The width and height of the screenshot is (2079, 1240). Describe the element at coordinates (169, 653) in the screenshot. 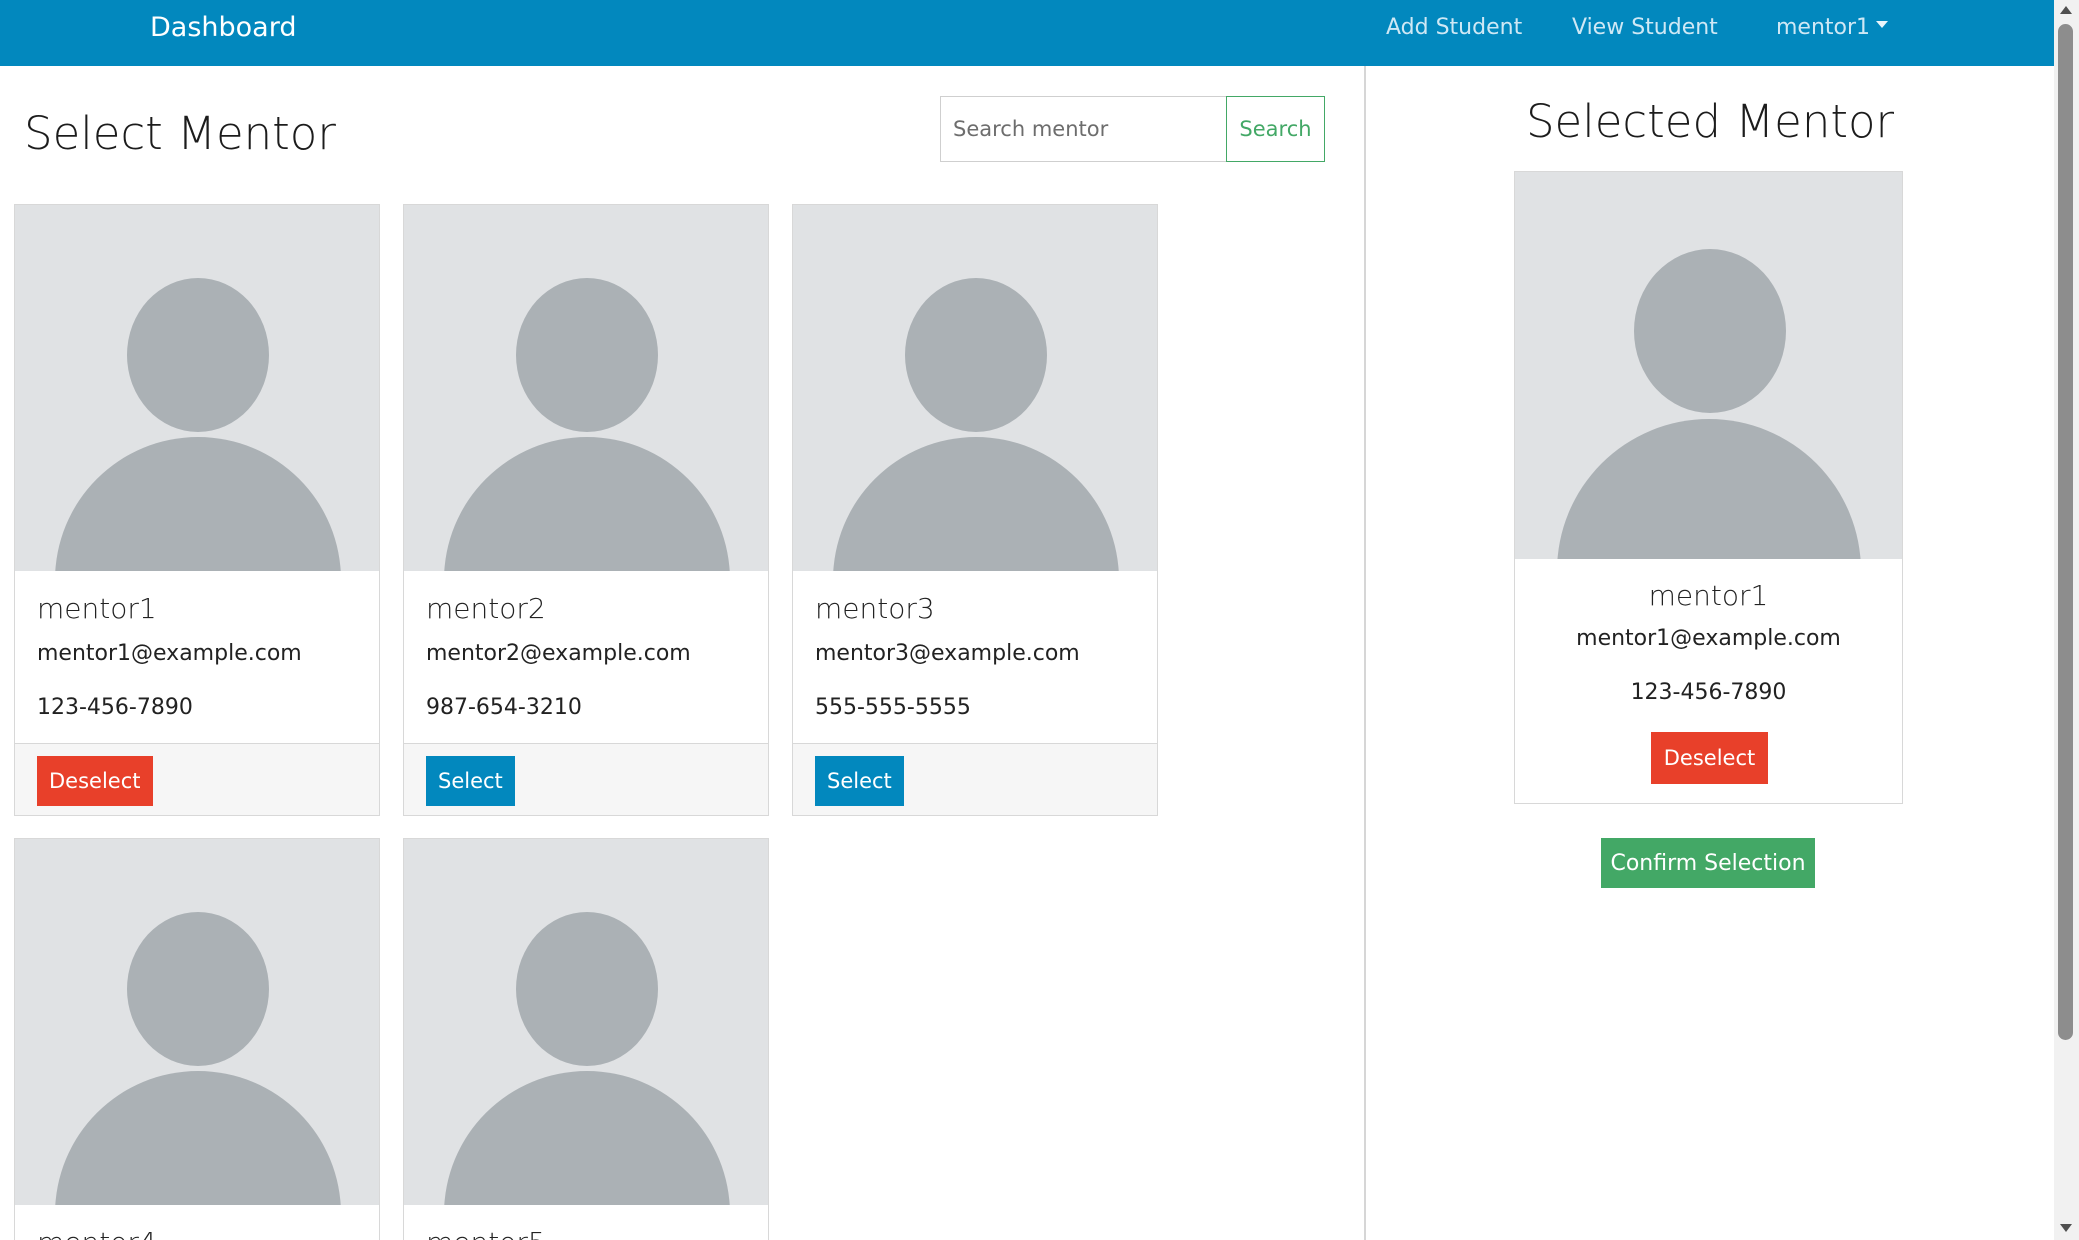

I see `mentor-email: mentor1@example.com` at that location.